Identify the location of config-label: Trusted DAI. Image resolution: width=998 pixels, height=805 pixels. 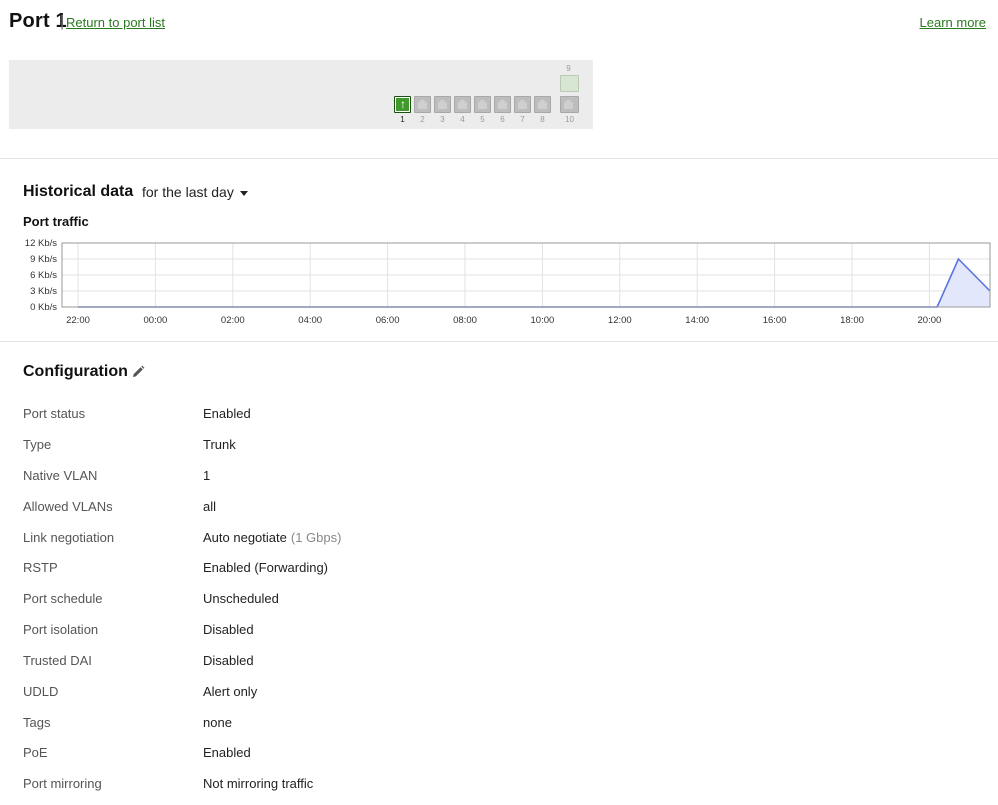
(57, 660).